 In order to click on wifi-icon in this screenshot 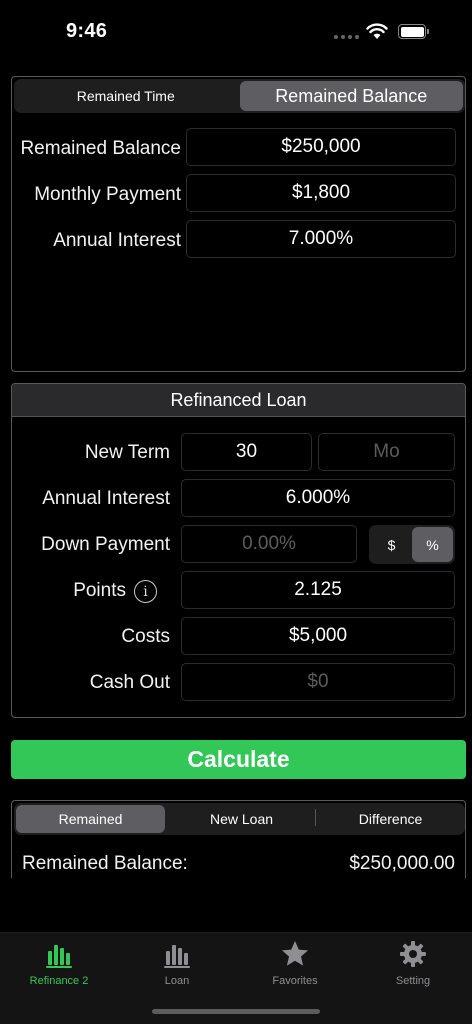, I will do `click(377, 31)`.